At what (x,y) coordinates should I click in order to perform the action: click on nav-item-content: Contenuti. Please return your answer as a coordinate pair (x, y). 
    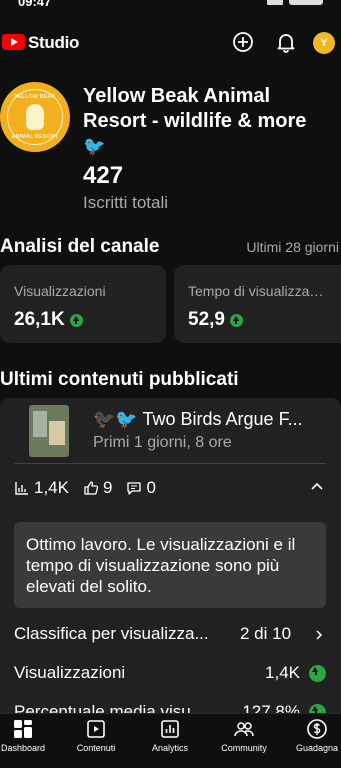
    Looking at the image, I should click on (96, 735).